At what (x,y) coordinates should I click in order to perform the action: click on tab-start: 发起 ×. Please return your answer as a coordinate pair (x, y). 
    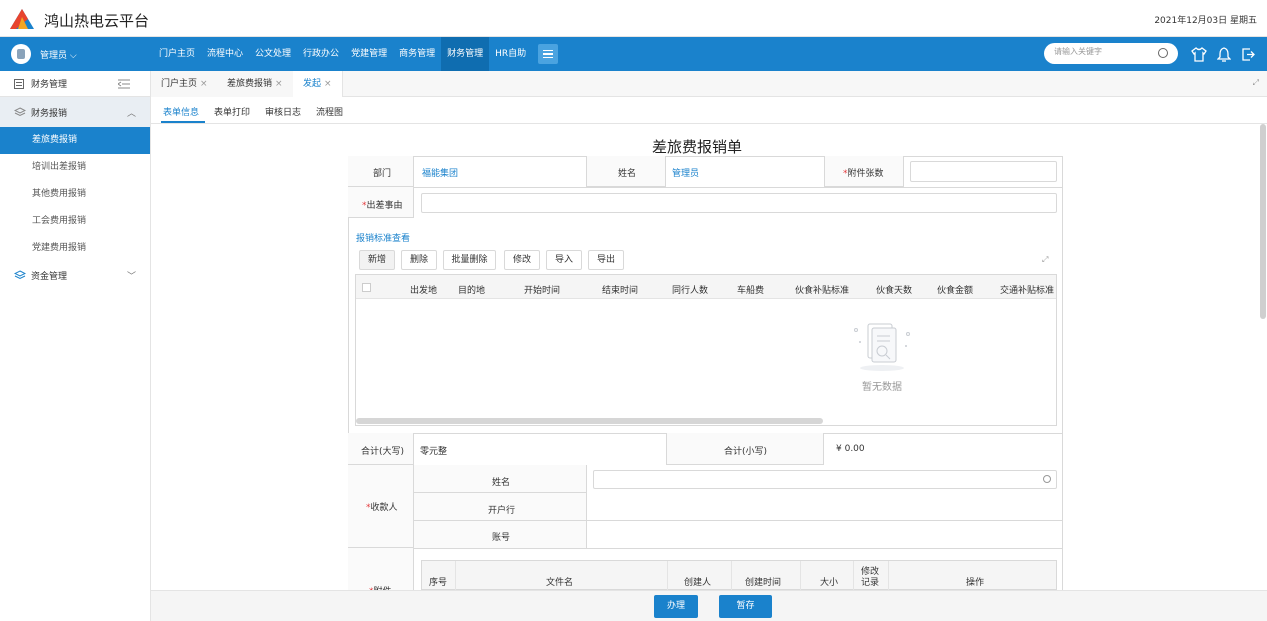
    Looking at the image, I should click on (318, 84).